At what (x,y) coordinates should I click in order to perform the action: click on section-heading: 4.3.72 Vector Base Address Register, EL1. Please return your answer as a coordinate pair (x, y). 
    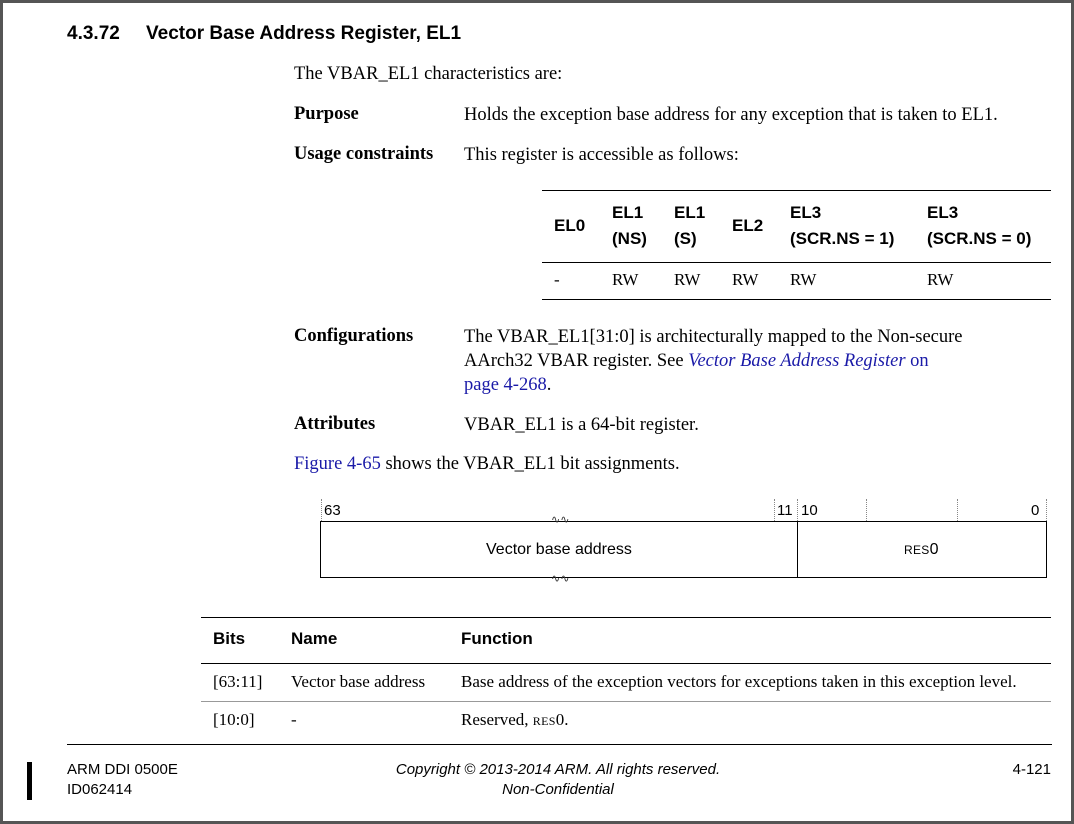
    Looking at the image, I should click on (264, 34).